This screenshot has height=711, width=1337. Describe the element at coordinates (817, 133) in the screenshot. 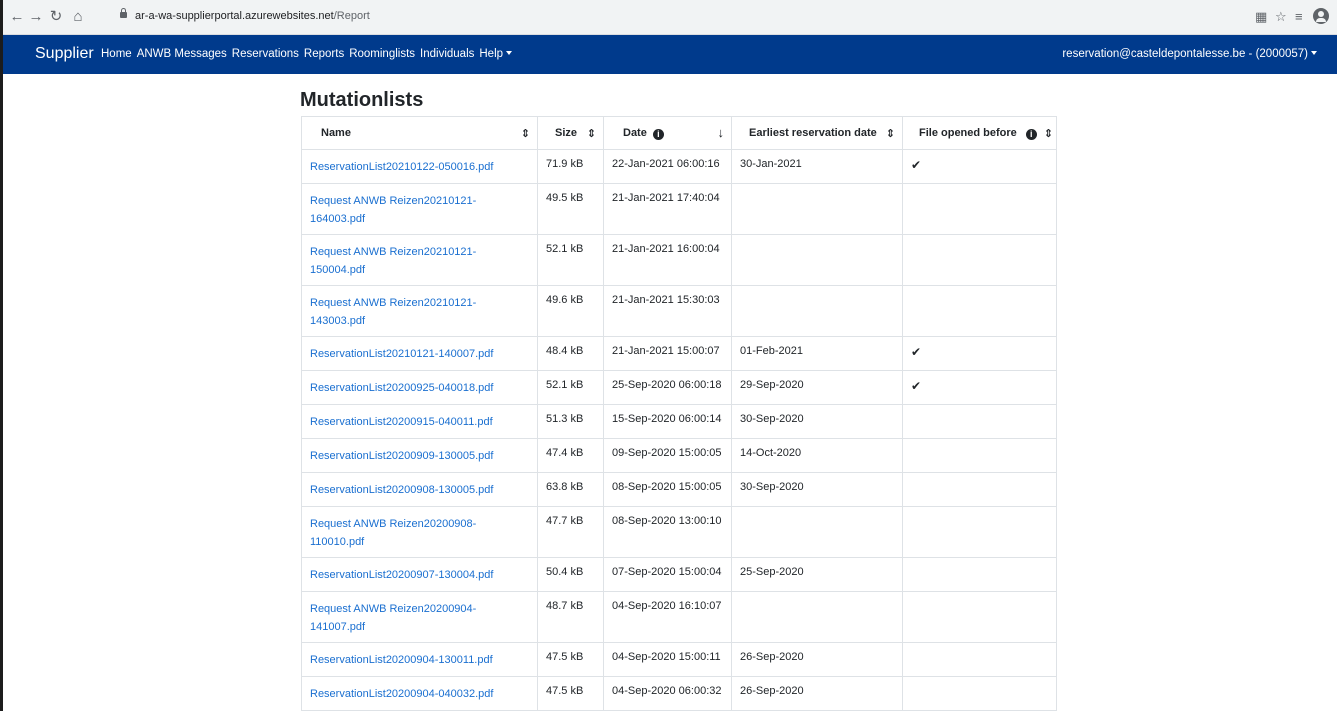

I see `column-header-earliest: Earliest reservation date ⇕` at that location.